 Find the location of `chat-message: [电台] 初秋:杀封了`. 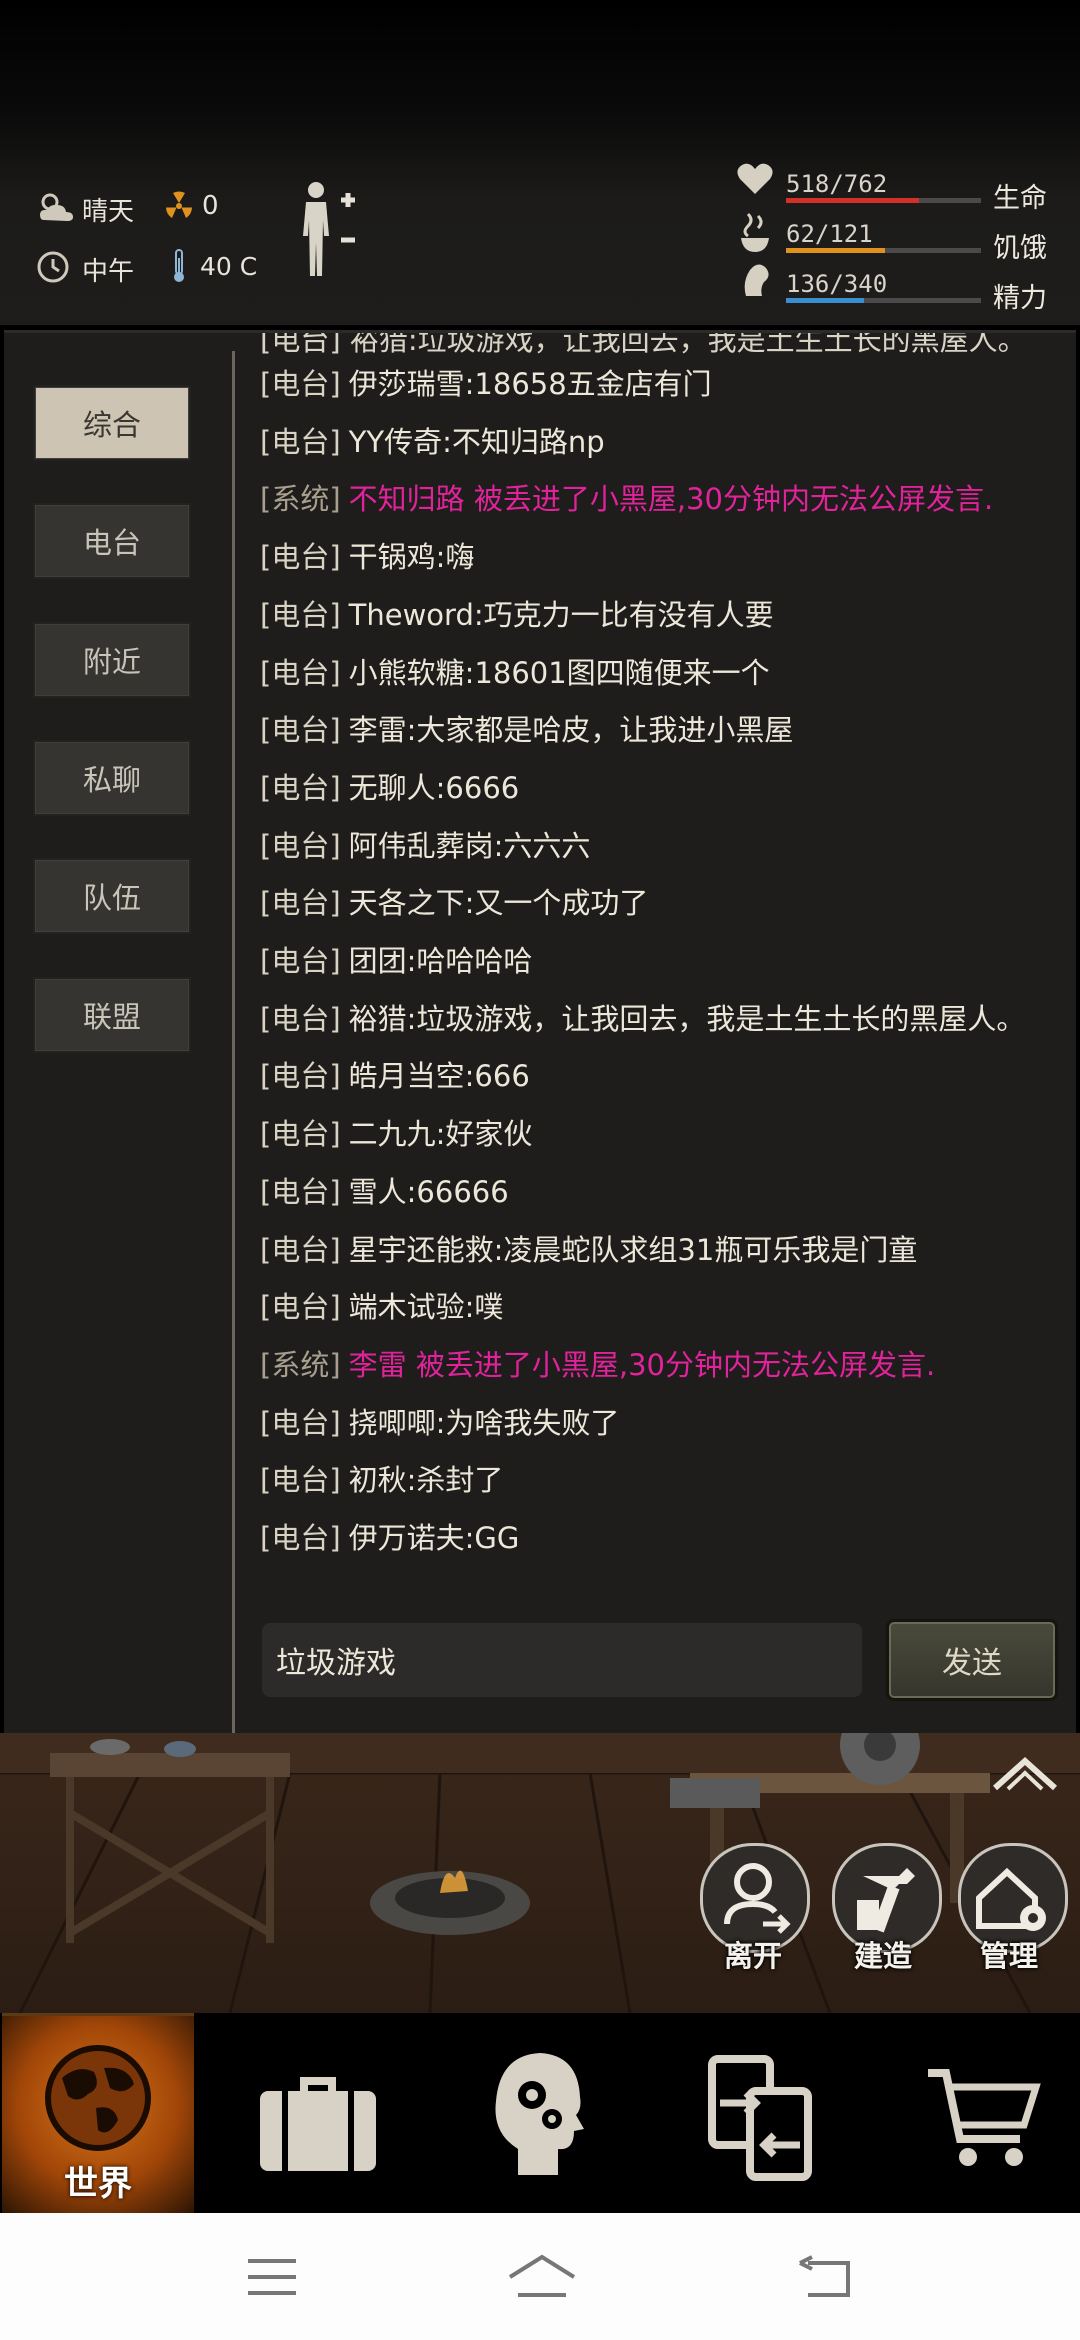

chat-message: [电台] 初秋:杀封了 is located at coordinates (381, 1478).